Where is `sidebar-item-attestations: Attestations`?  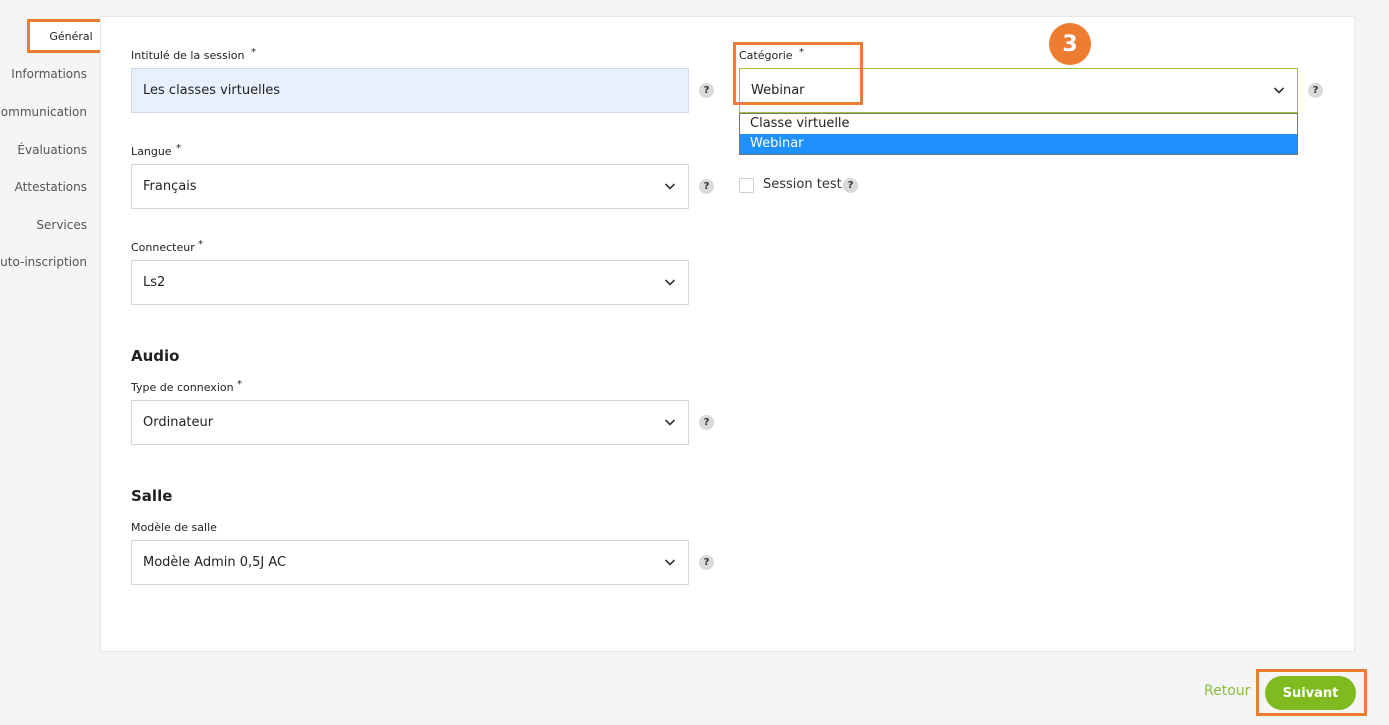 sidebar-item-attestations: Attestations is located at coordinates (51, 187).